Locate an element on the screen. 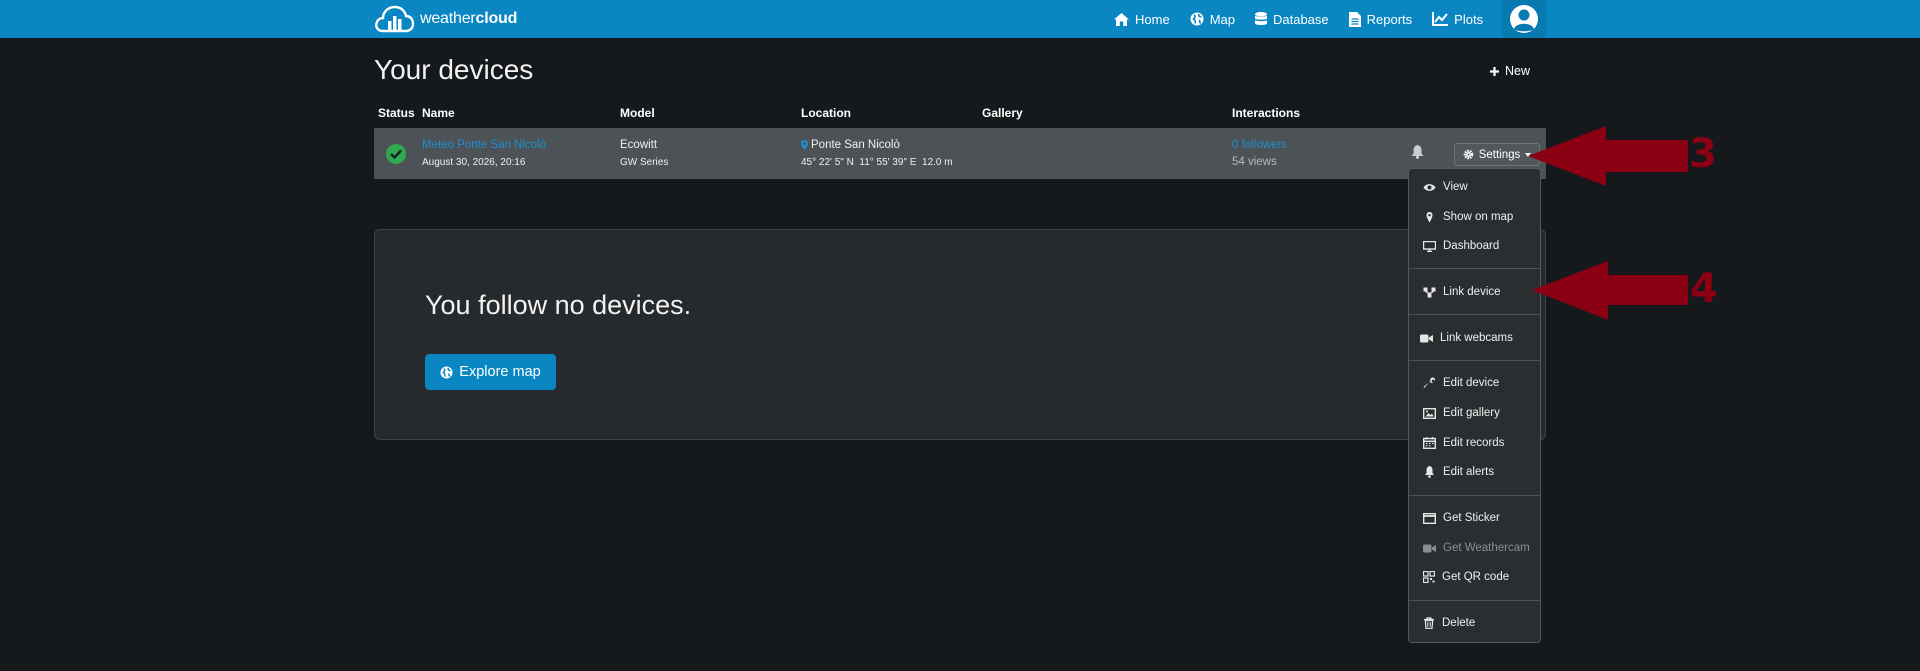 The image size is (1920, 671). no-followed-devices-text: You follow no devices. is located at coordinates (558, 305).